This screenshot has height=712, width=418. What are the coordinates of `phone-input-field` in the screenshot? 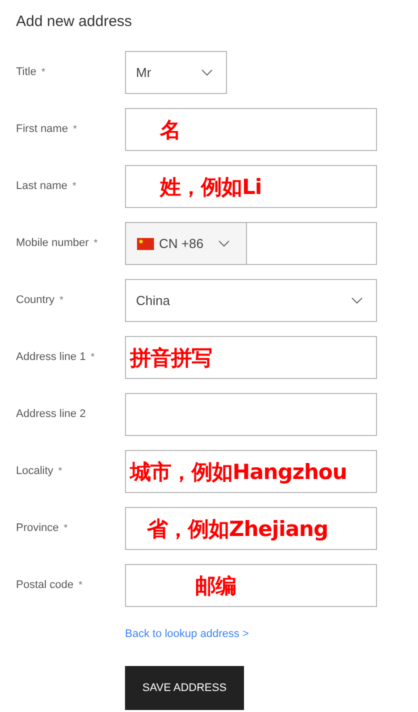 It's located at (312, 243).